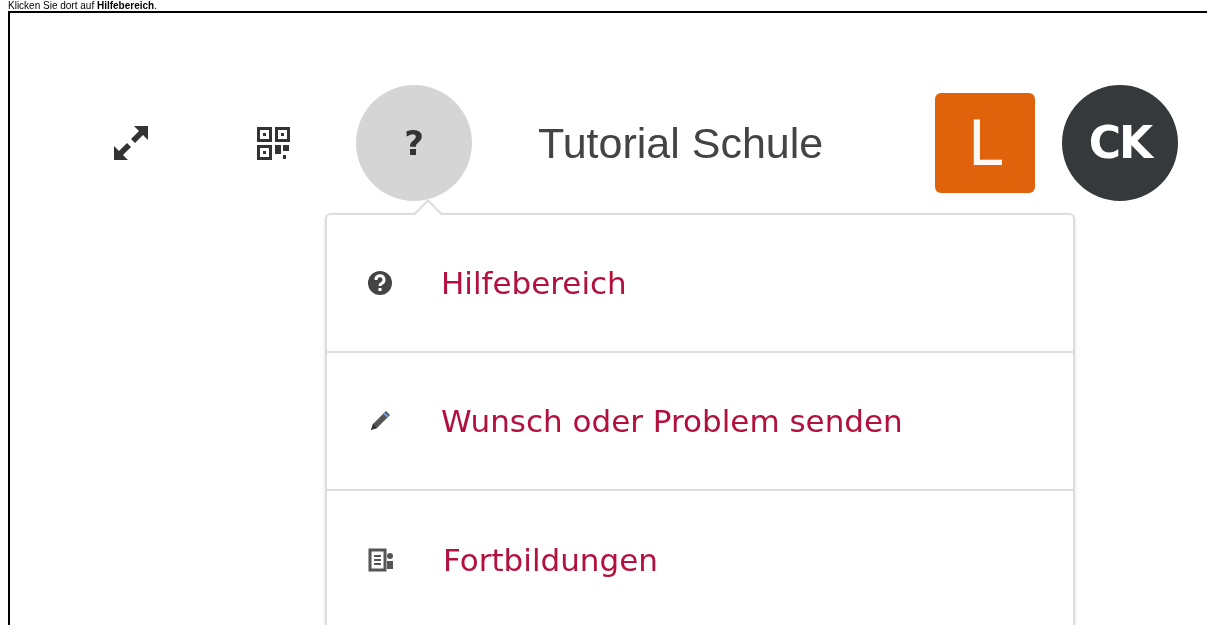 The image size is (1207, 625). Describe the element at coordinates (550, 560) in the screenshot. I see `menu-link: Fortbildungen` at that location.